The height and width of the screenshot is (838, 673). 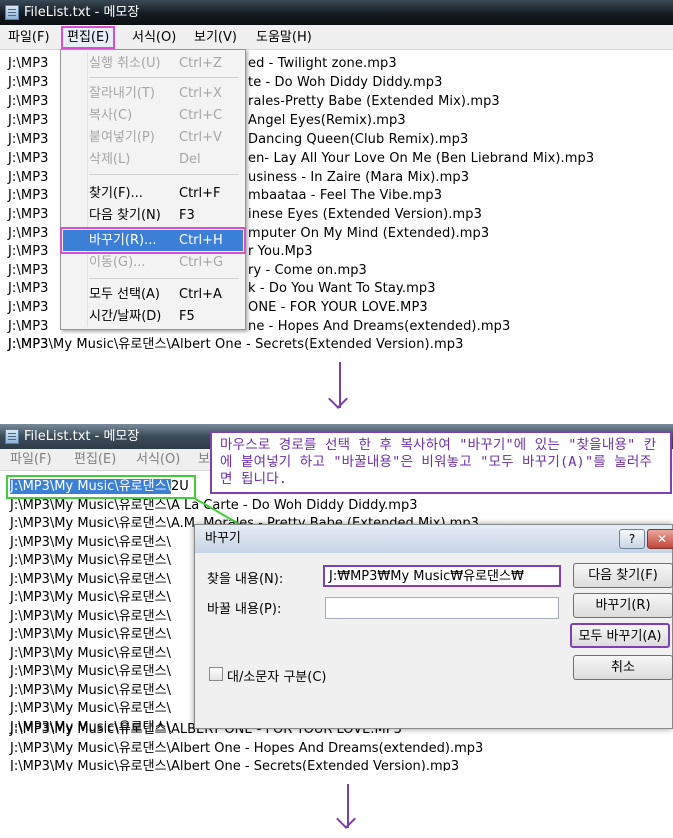 I want to click on text-line-tail: Angel Eyes(Remix).mp3, so click(x=327, y=120).